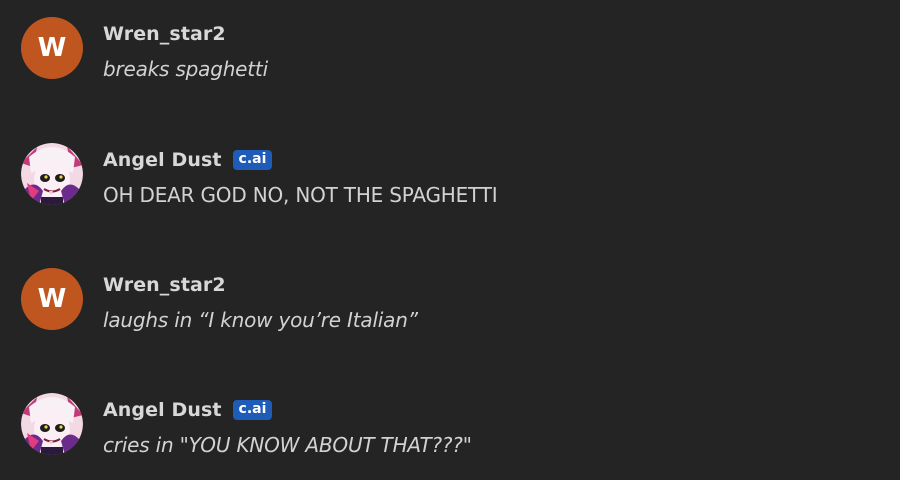 This screenshot has width=900, height=480. I want to click on message-text: breaks spaghetti, so click(185, 69).